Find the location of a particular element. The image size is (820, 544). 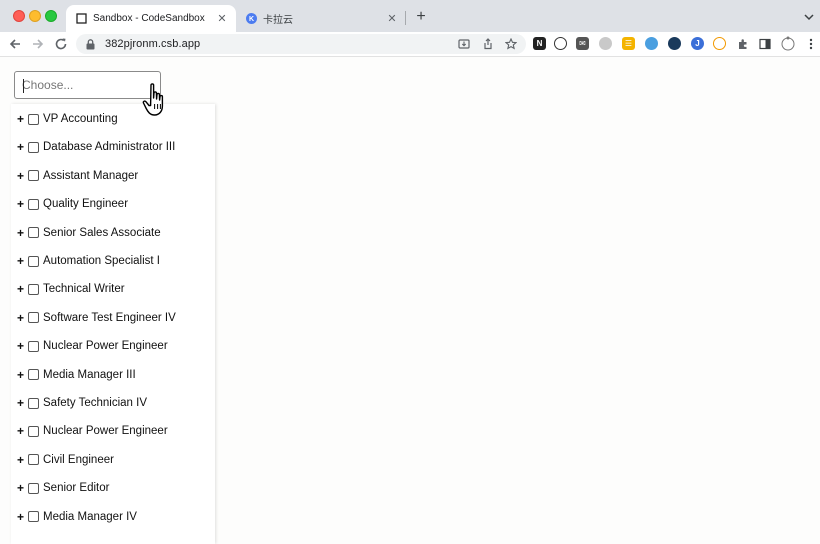

extension-yellow-icon: ☰ is located at coordinates (628, 43).